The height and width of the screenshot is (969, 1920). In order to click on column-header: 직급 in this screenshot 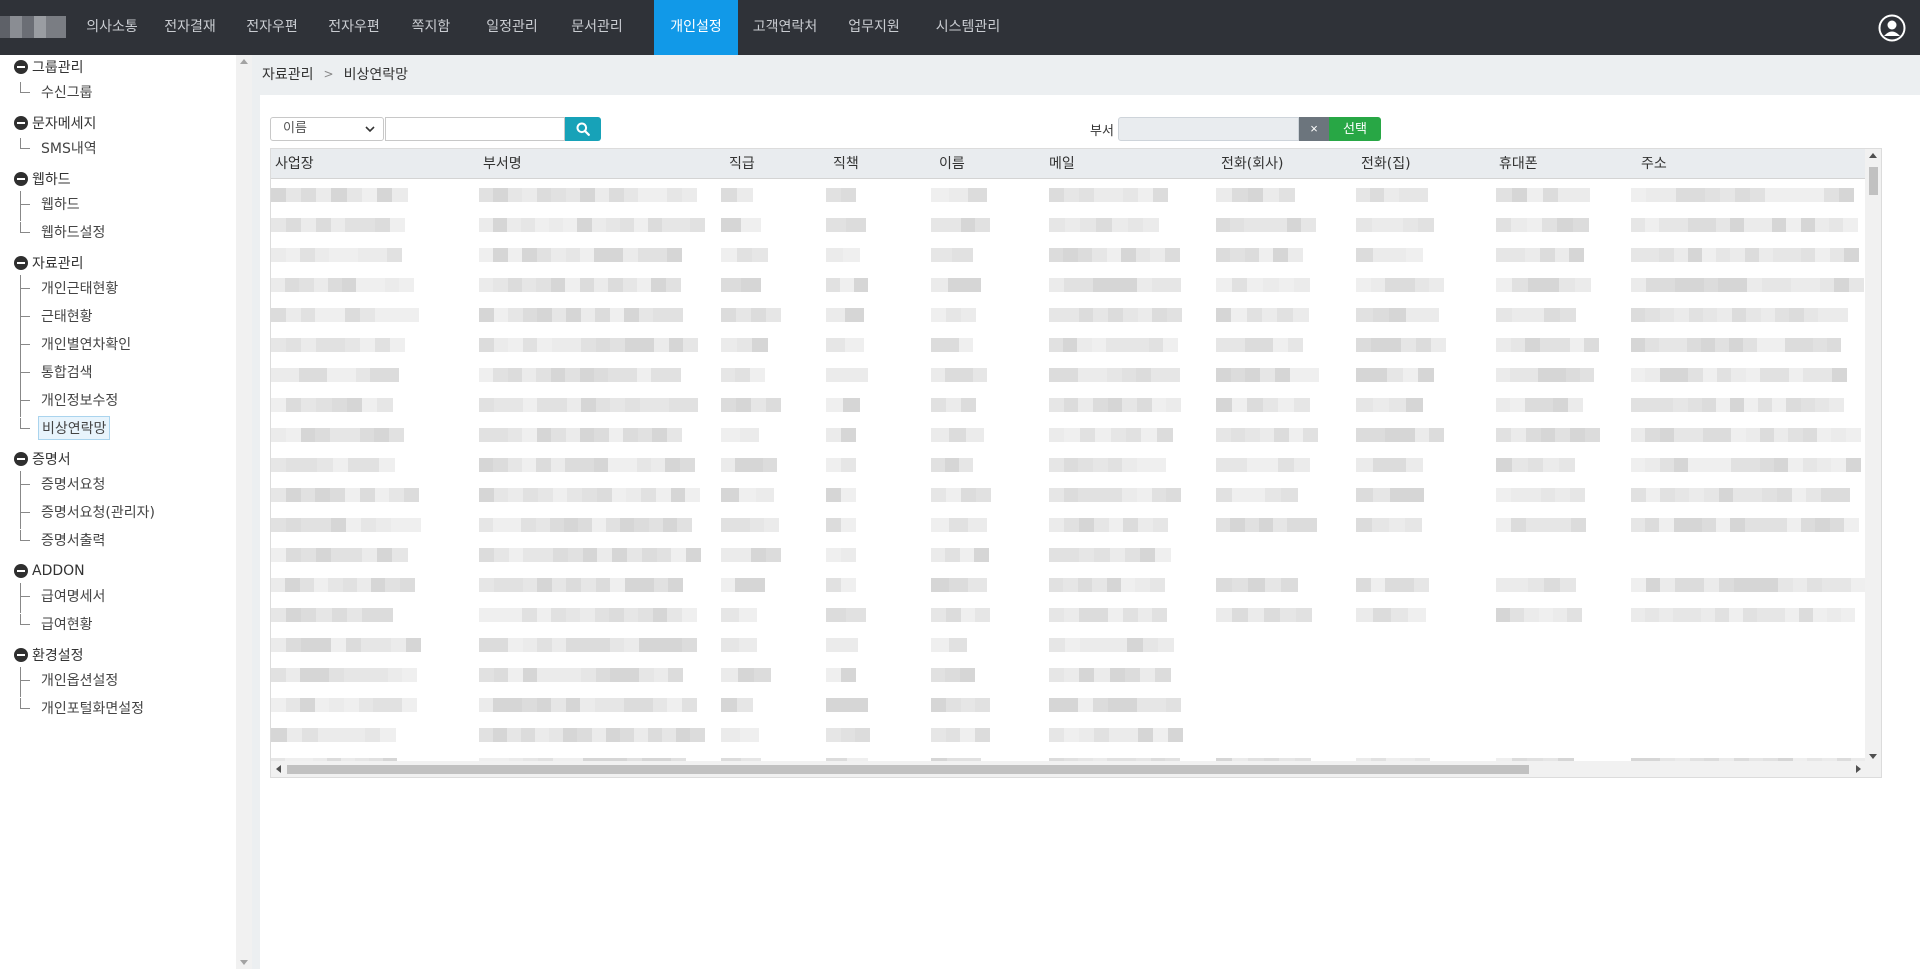, I will do `click(742, 164)`.